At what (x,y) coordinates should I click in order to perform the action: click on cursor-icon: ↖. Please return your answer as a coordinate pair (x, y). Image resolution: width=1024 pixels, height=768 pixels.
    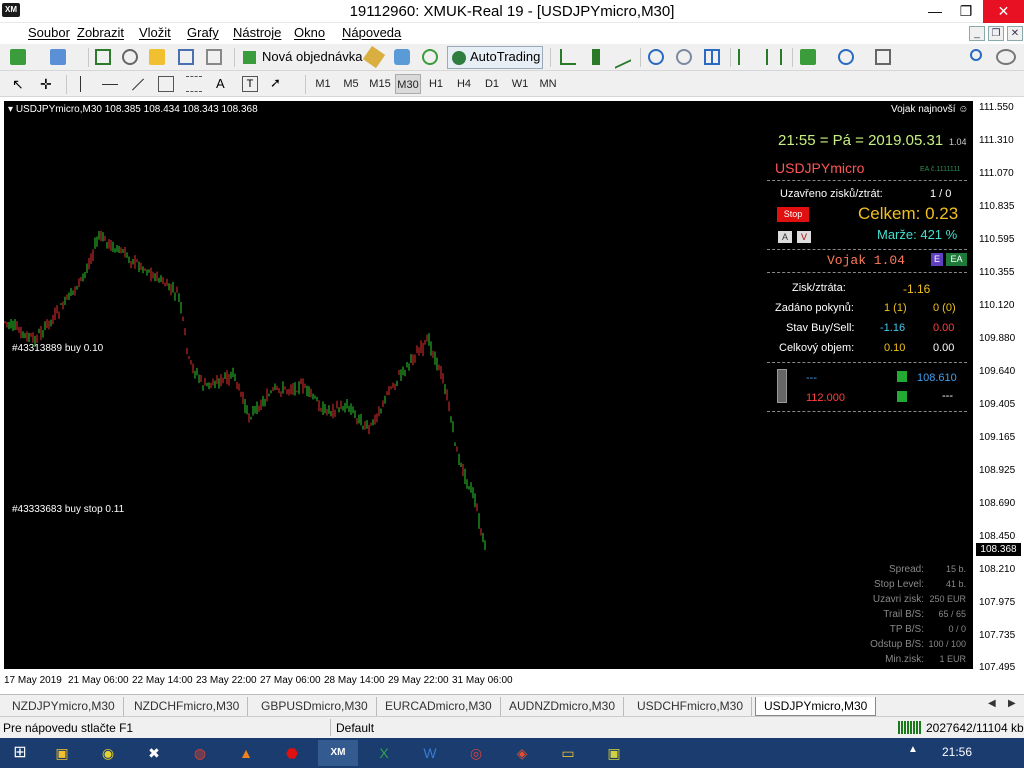
    Looking at the image, I should click on (20, 84).